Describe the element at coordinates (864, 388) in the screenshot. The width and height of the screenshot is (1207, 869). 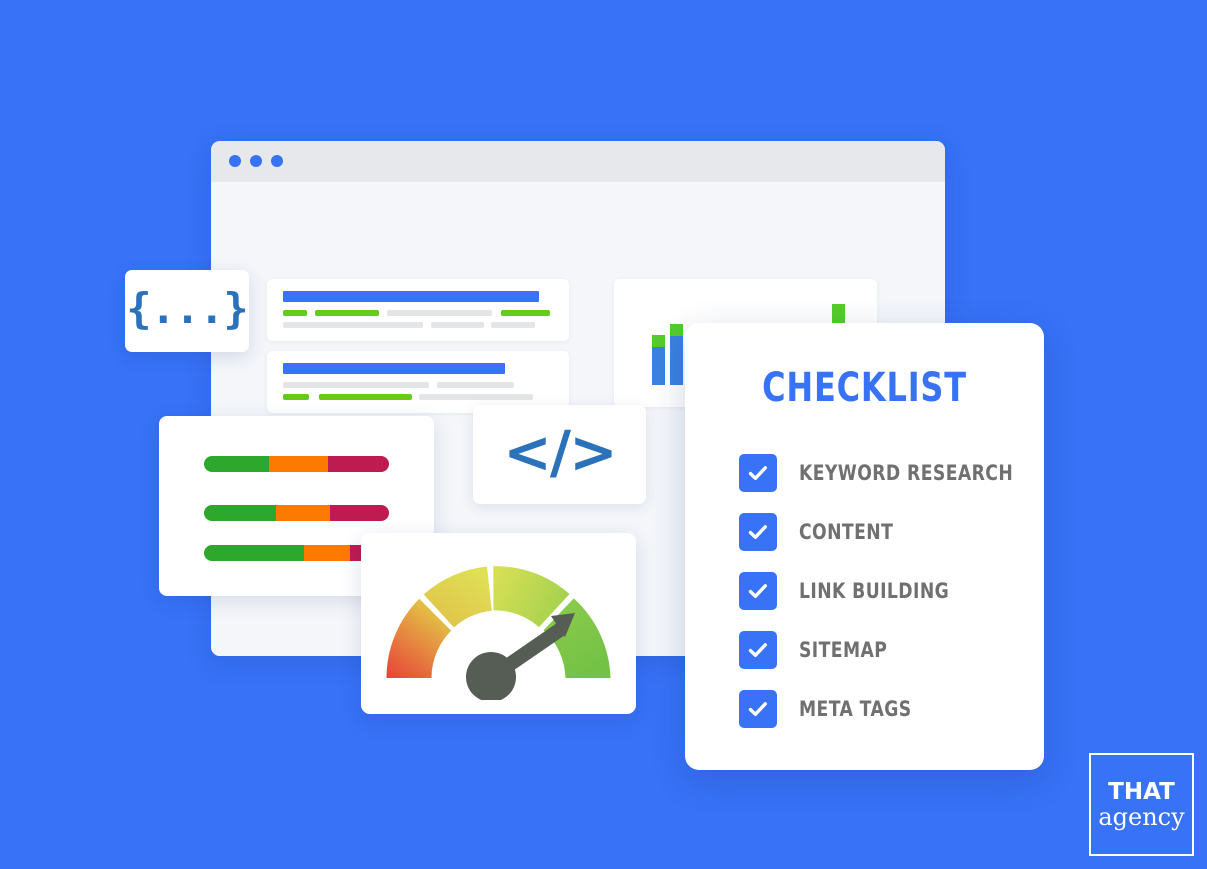
I see `checklist-title: CHECKLIST` at that location.